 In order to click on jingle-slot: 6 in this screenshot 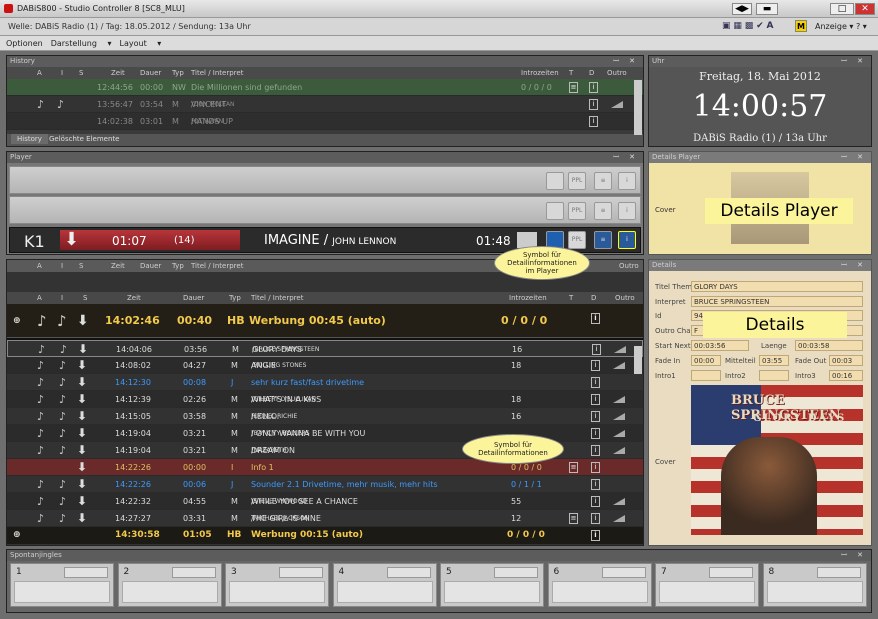, I will do `click(599, 585)`.